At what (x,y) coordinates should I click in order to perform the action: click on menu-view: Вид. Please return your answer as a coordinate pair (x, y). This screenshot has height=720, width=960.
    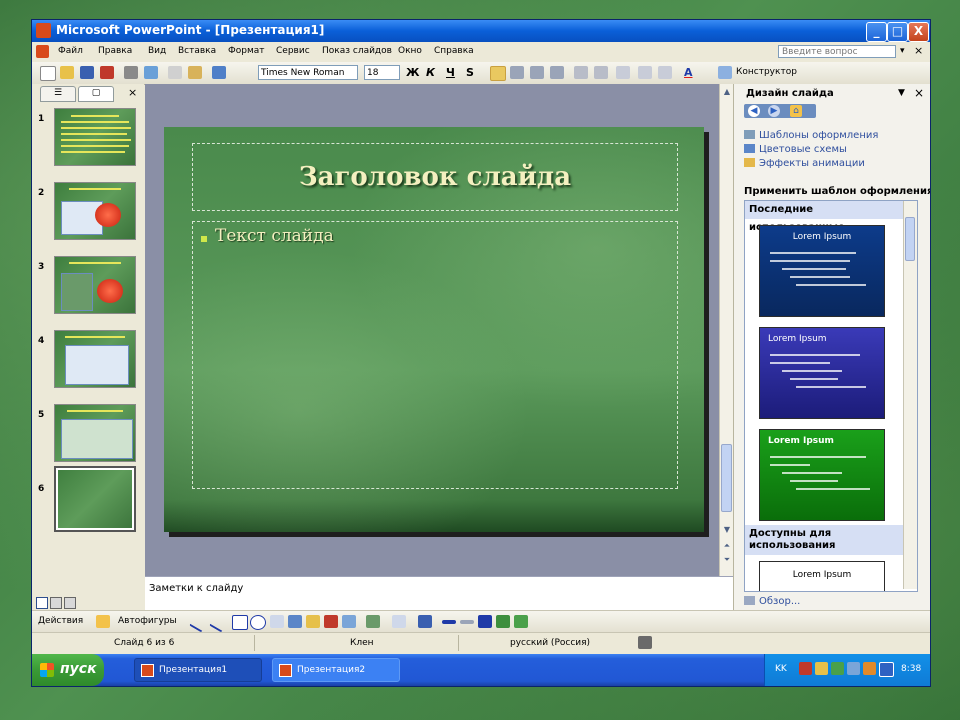
    Looking at the image, I should click on (157, 51).